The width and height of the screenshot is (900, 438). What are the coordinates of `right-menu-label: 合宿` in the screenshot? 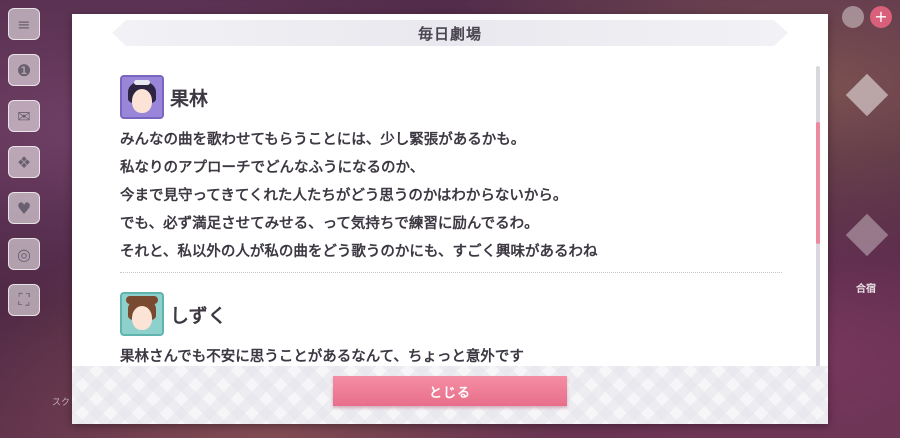 It's located at (866, 287).